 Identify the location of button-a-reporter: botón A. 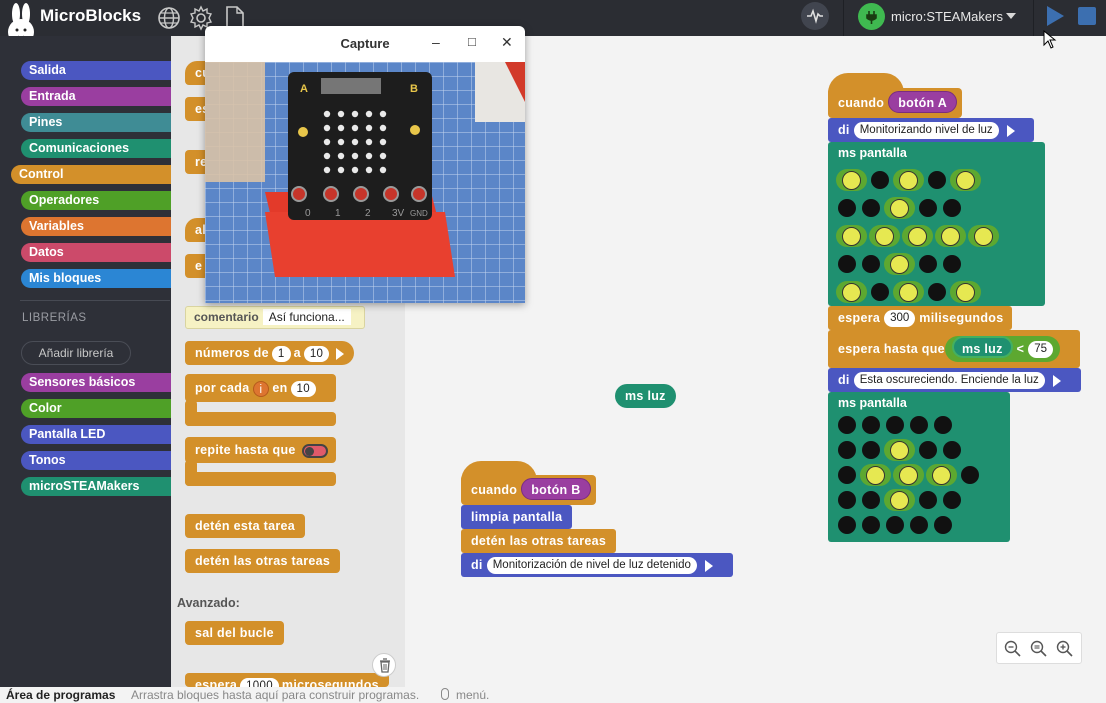
(923, 102).